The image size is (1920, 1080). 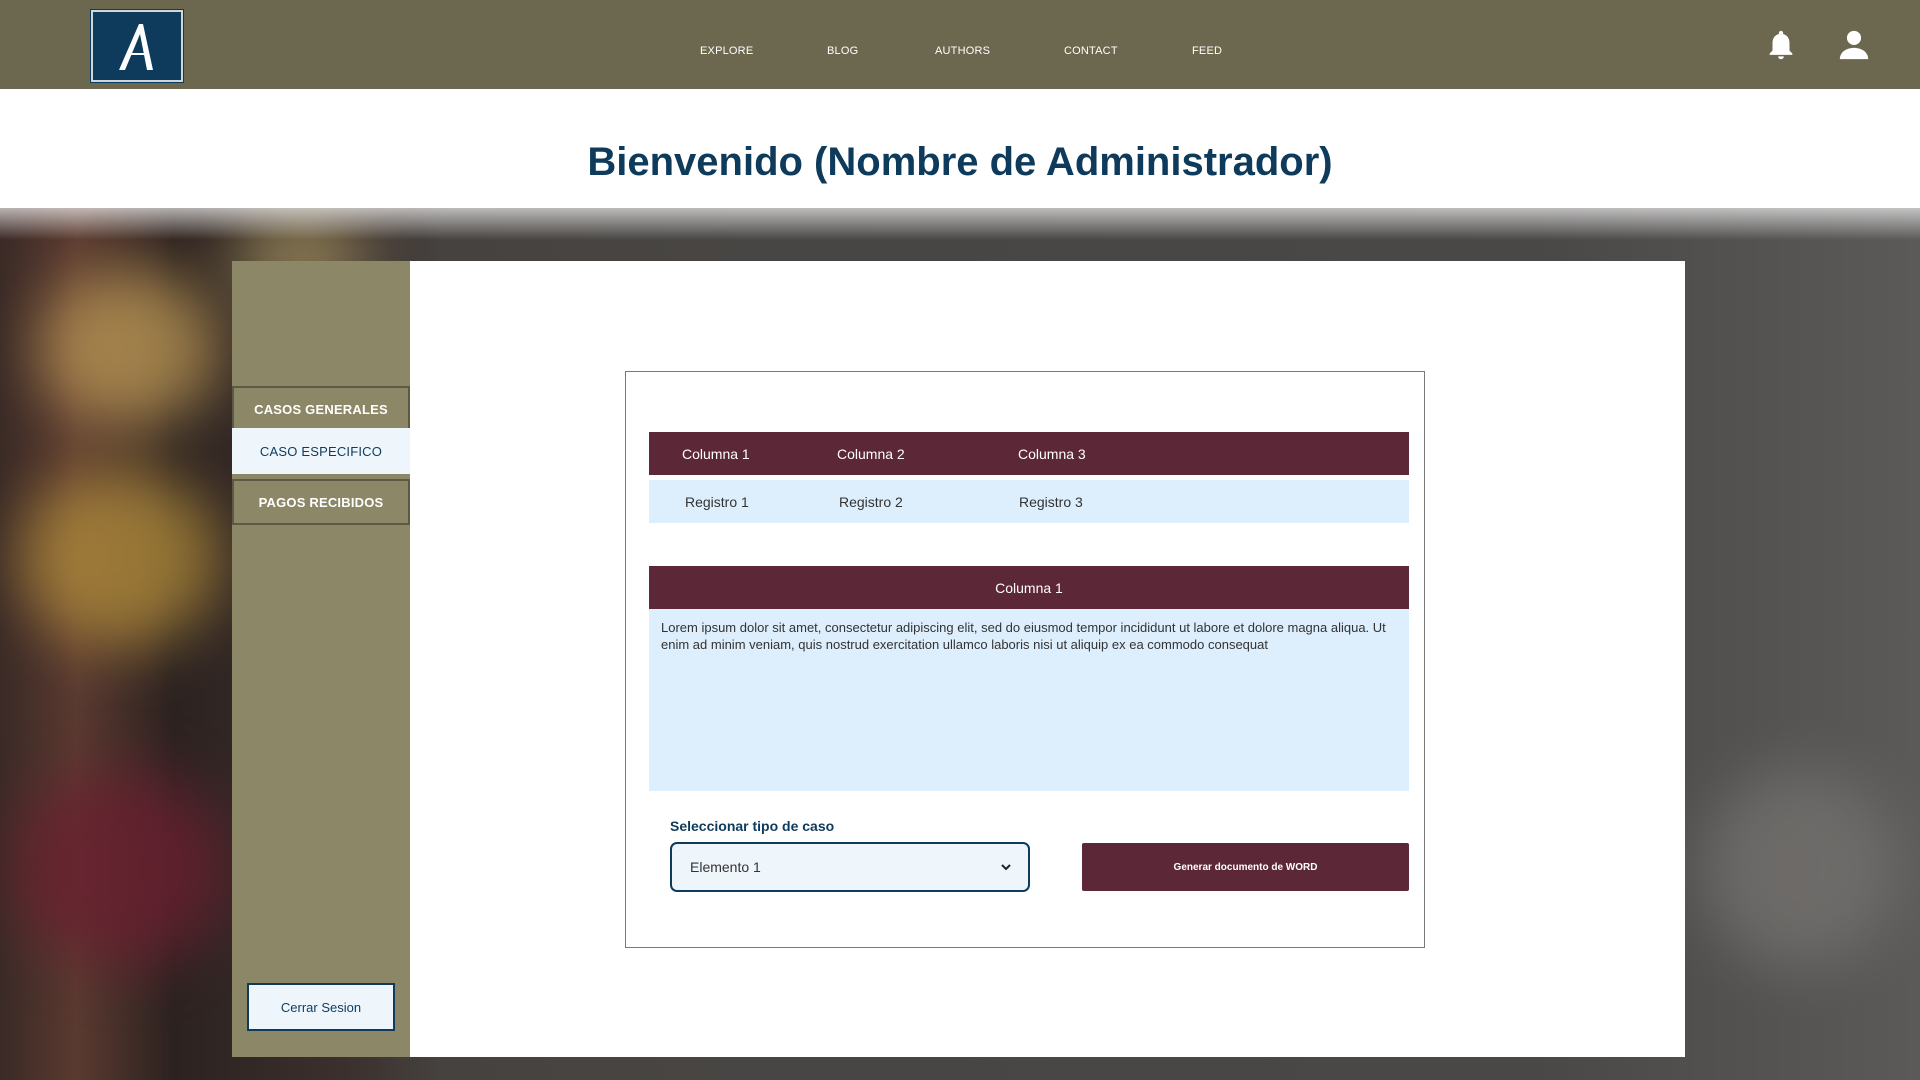 I want to click on table-header: Columna 1 Columna 2 Columna 3, so click(x=1029, y=453).